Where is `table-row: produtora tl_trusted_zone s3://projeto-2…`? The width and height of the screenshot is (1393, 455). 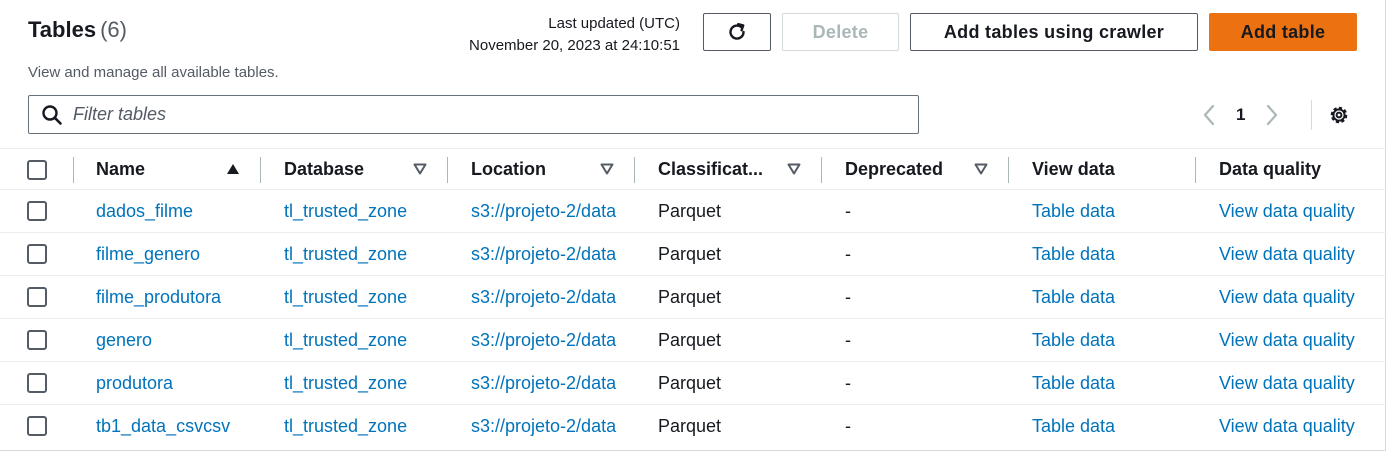 table-row: produtora tl_trusted_zone s3://projeto-2… is located at coordinates (693, 383).